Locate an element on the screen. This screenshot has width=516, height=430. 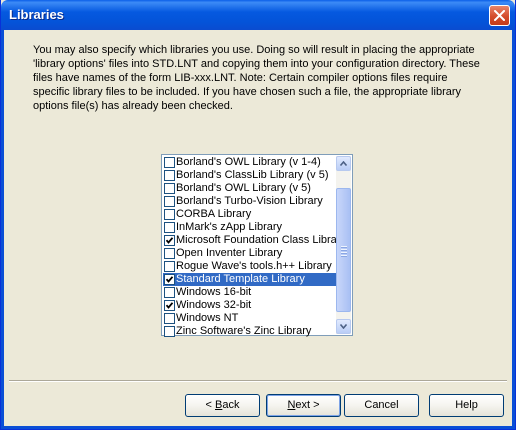
vertical-scrollbar is located at coordinates (343, 245).